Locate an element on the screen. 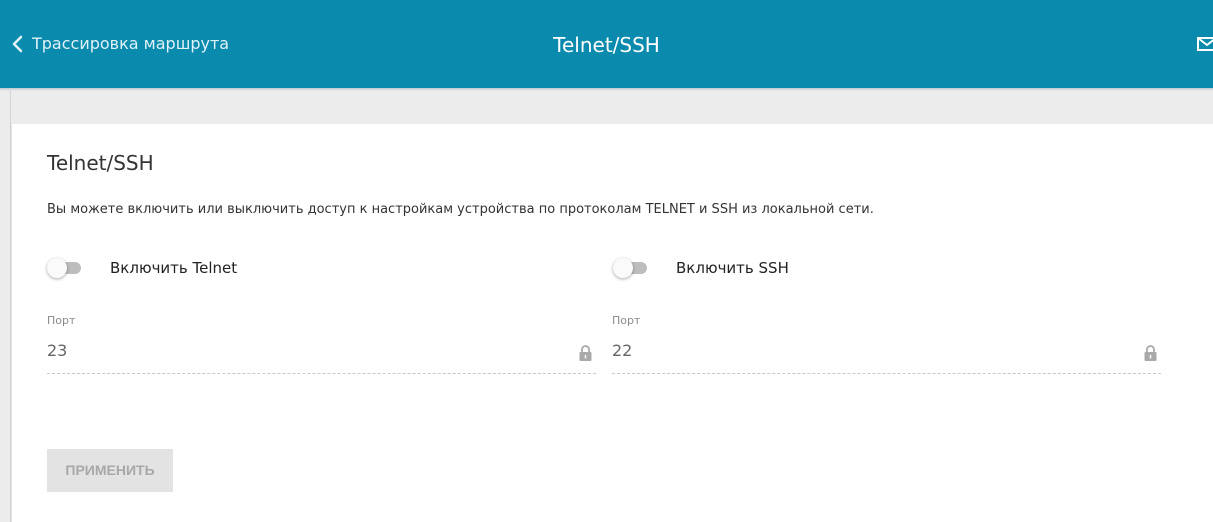 The height and width of the screenshot is (522, 1213). telnet-port-field: Порт 23 is located at coordinates (321, 342).